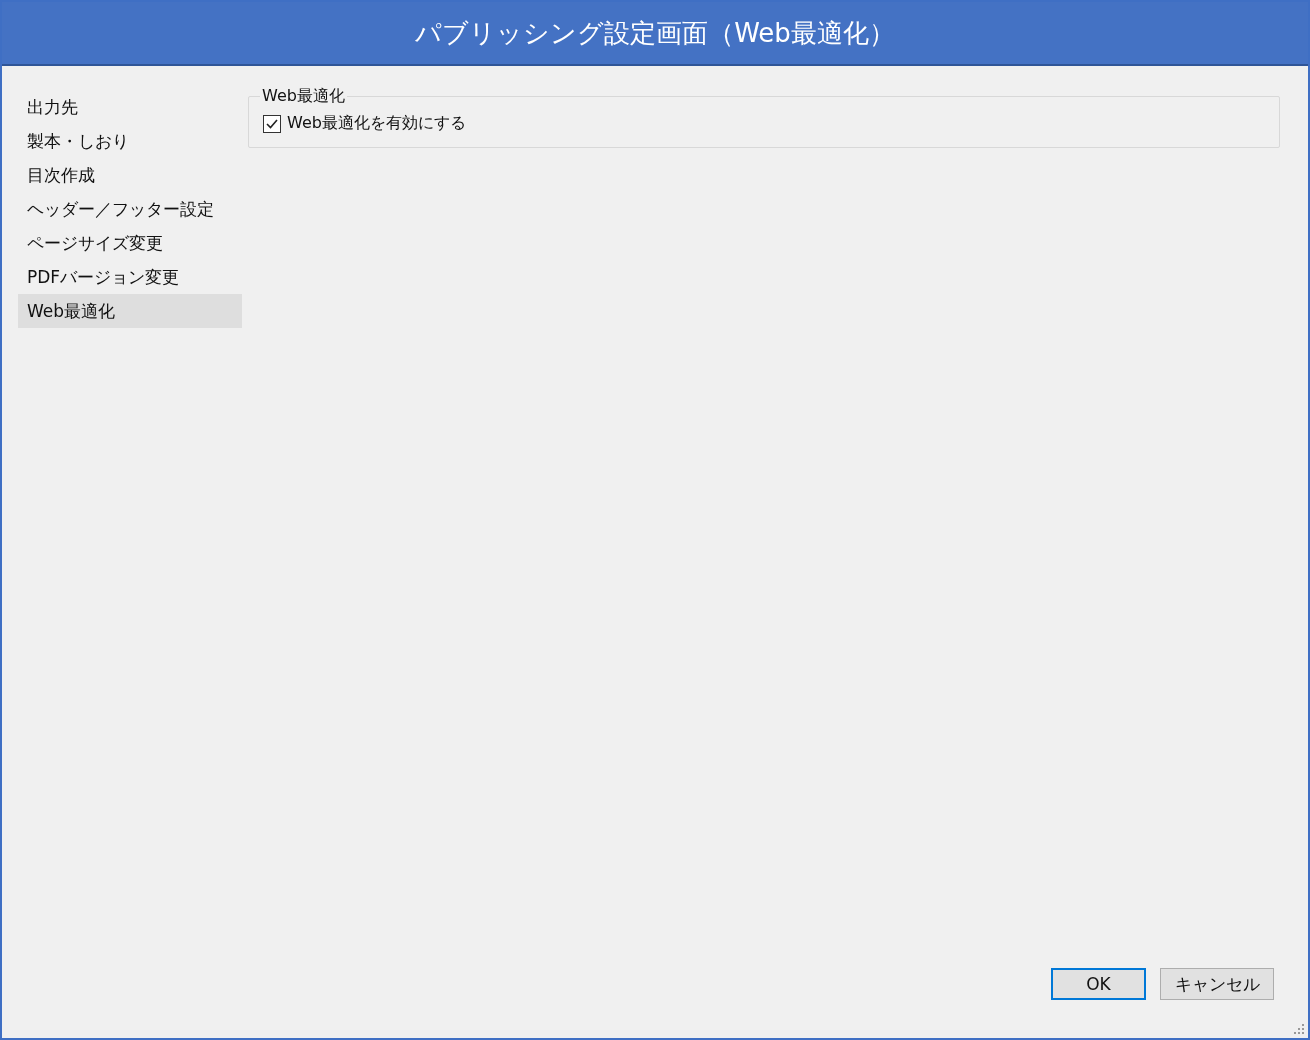 Image resolution: width=1310 pixels, height=1040 pixels. I want to click on sidebar-item: 製本・しおり, so click(130, 141).